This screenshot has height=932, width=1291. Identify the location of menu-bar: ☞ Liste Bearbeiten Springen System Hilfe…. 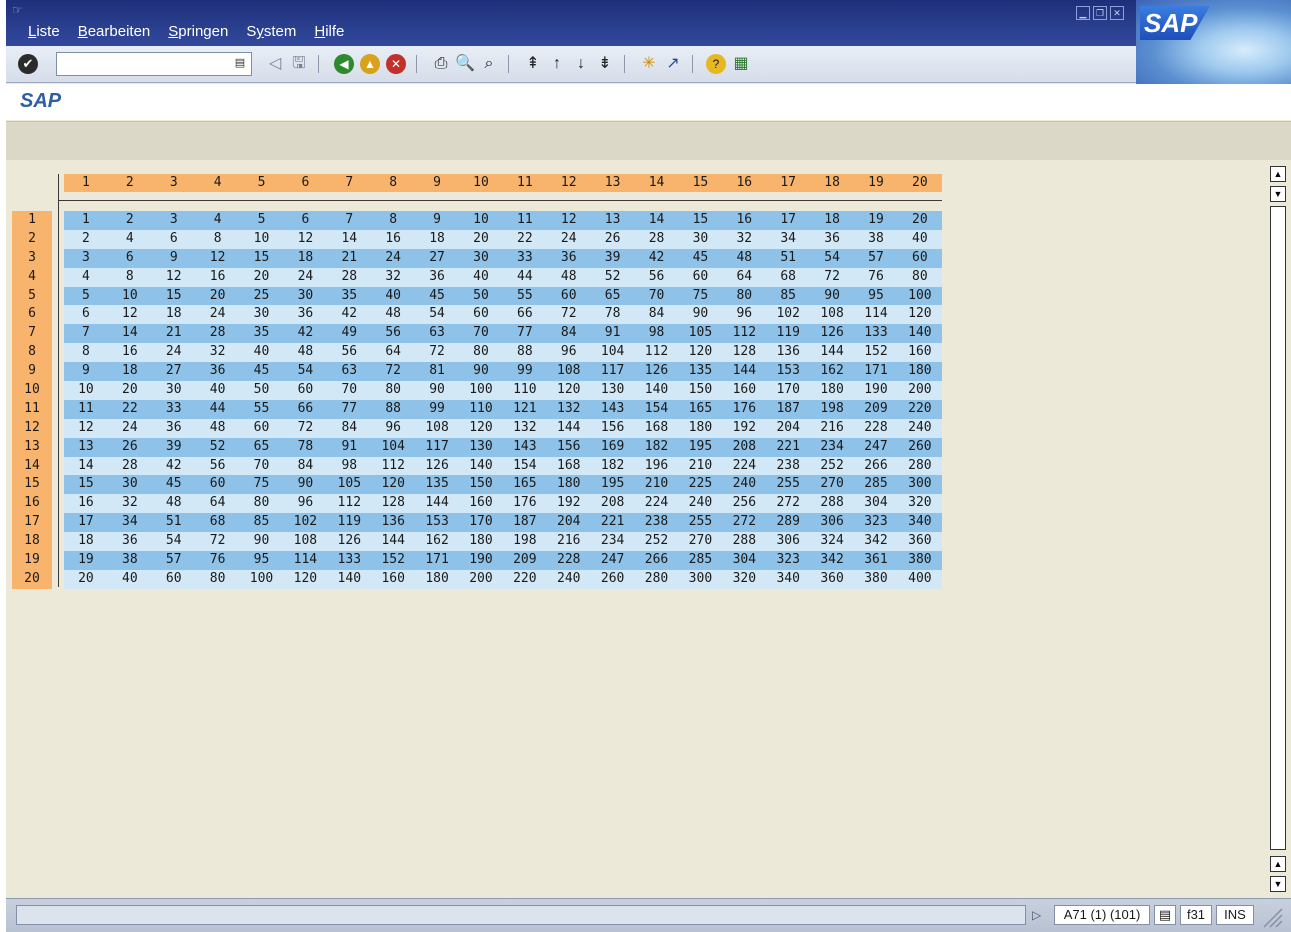
(648, 23).